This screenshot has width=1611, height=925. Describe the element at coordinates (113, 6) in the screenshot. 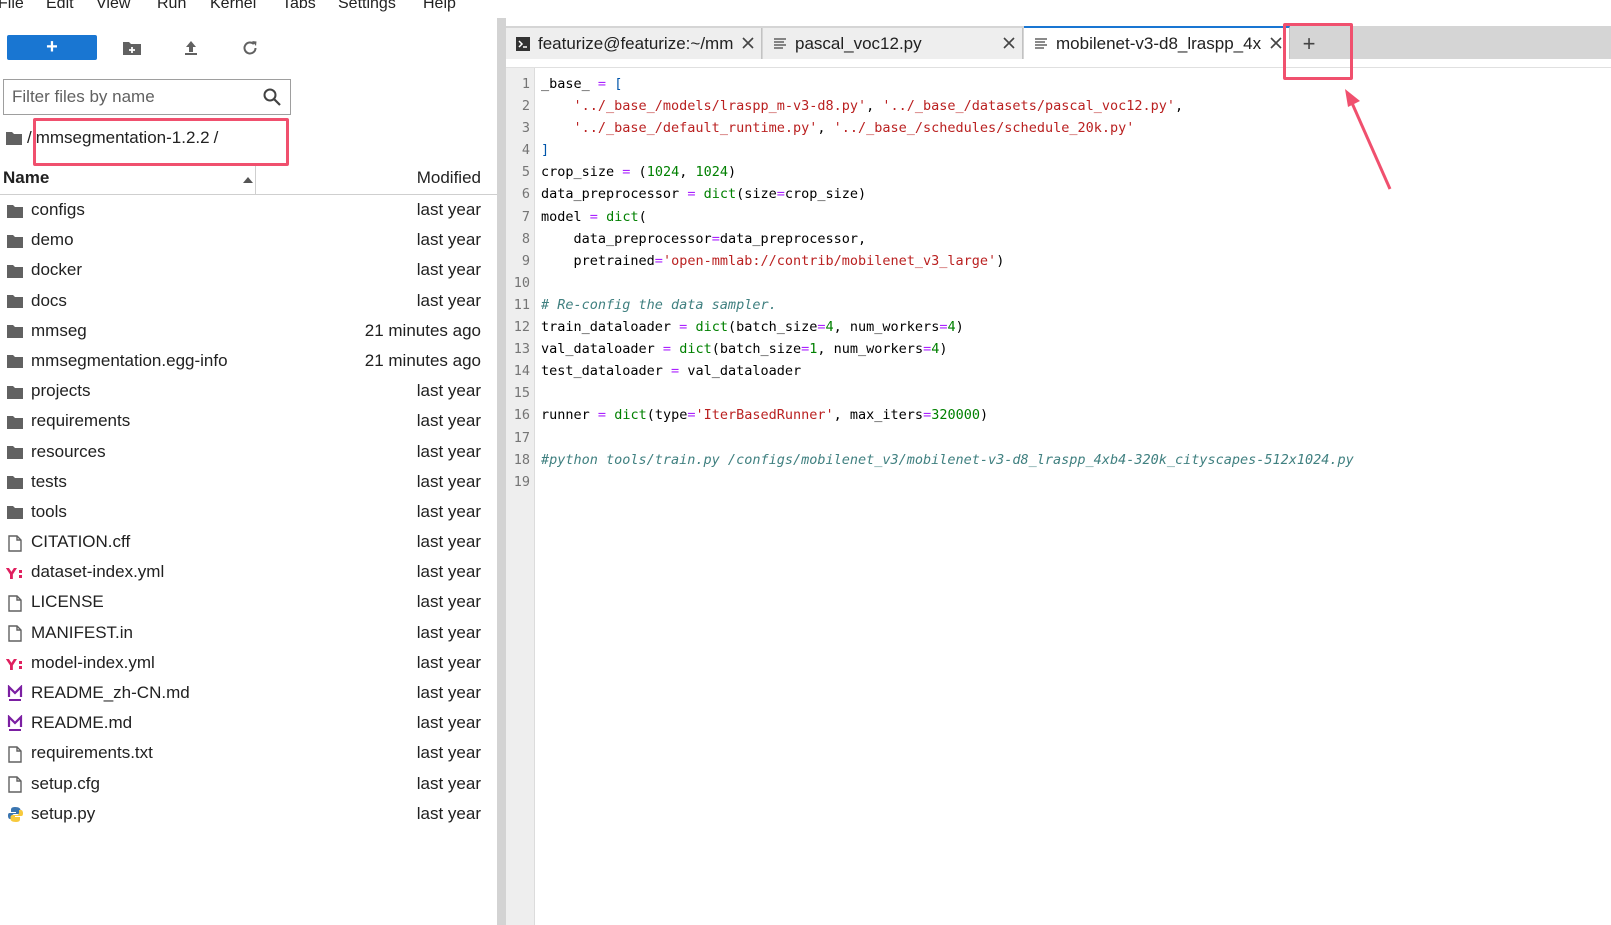

I see `menu-view: View` at that location.